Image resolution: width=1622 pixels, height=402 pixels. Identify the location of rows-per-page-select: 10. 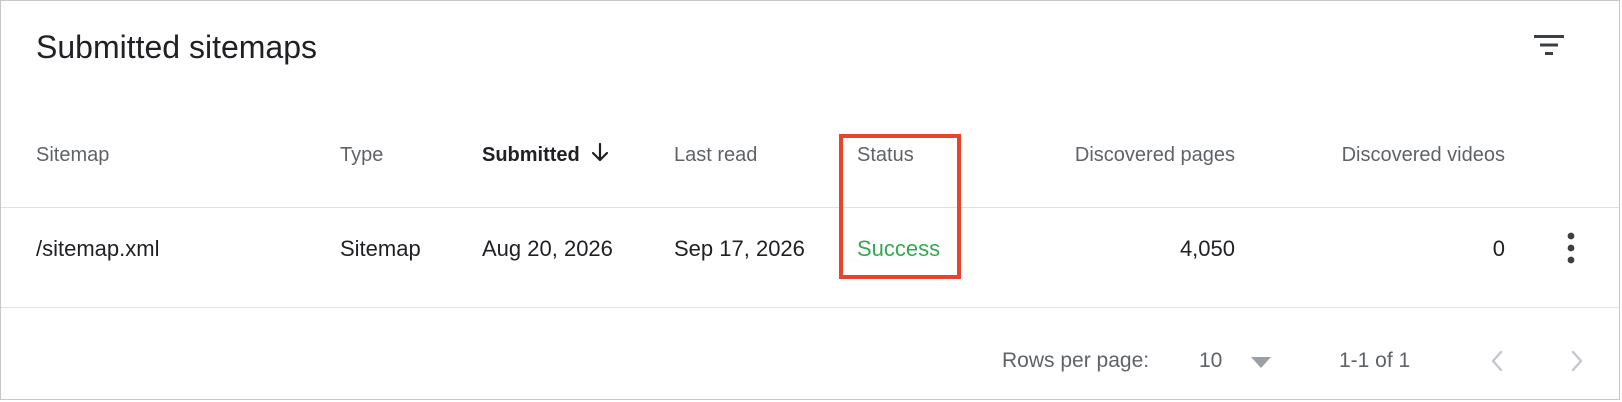
(1235, 361).